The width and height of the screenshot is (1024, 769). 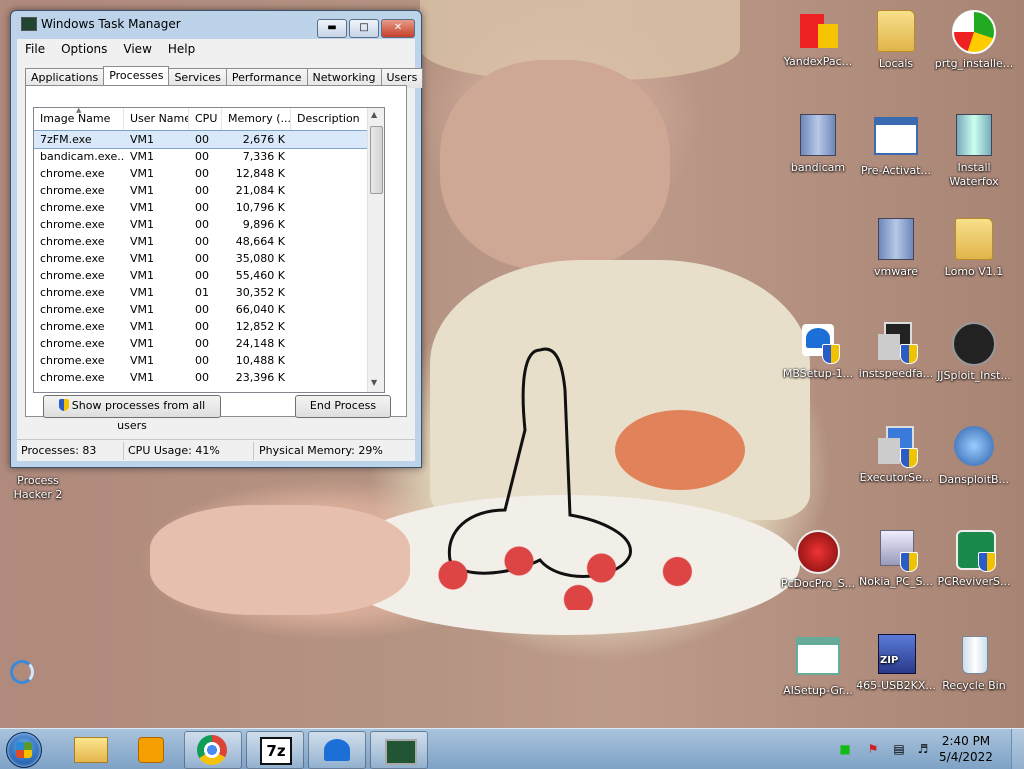 I want to click on scroll-up-icon: ▲, so click(x=374, y=114).